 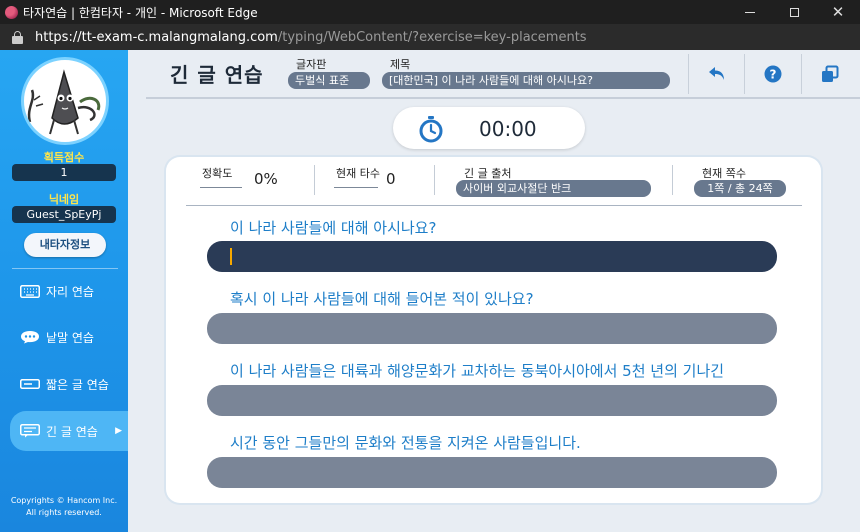 What do you see at coordinates (77, 384) in the screenshot?
I see `sidebar-item-label: 짧은 글 연습` at bounding box center [77, 384].